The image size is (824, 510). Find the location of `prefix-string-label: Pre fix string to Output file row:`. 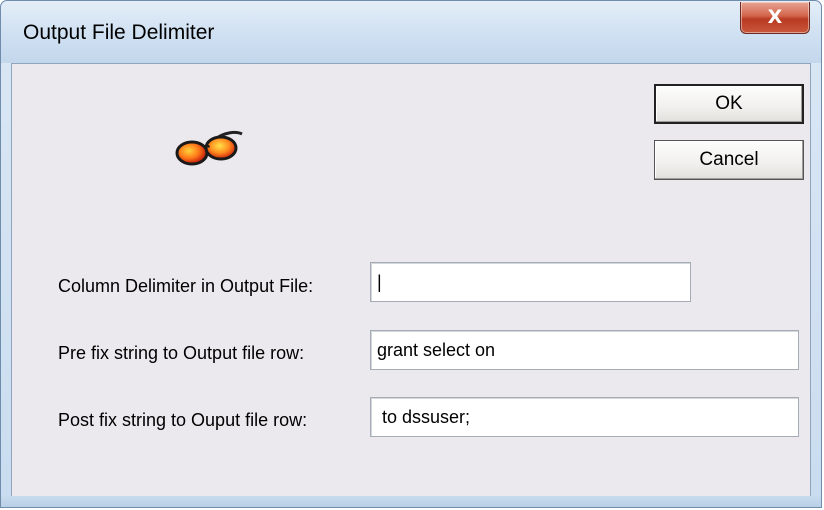

prefix-string-label: Pre fix string to Output file row: is located at coordinates (181, 353).